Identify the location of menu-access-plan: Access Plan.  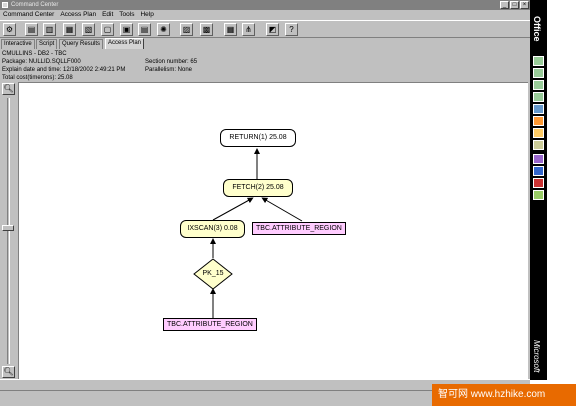
(78, 15).